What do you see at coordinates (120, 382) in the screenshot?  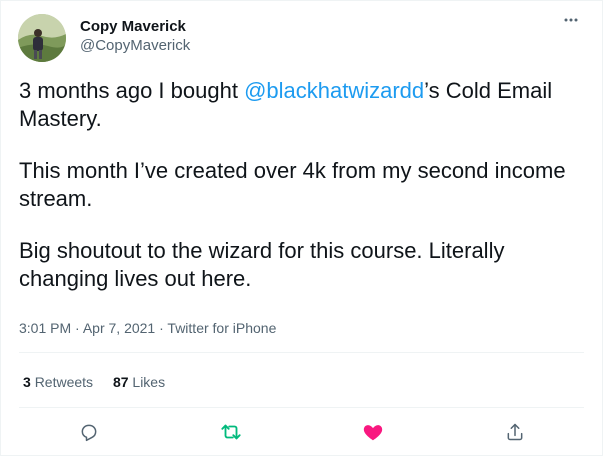 I see `likes-count: 87` at bounding box center [120, 382].